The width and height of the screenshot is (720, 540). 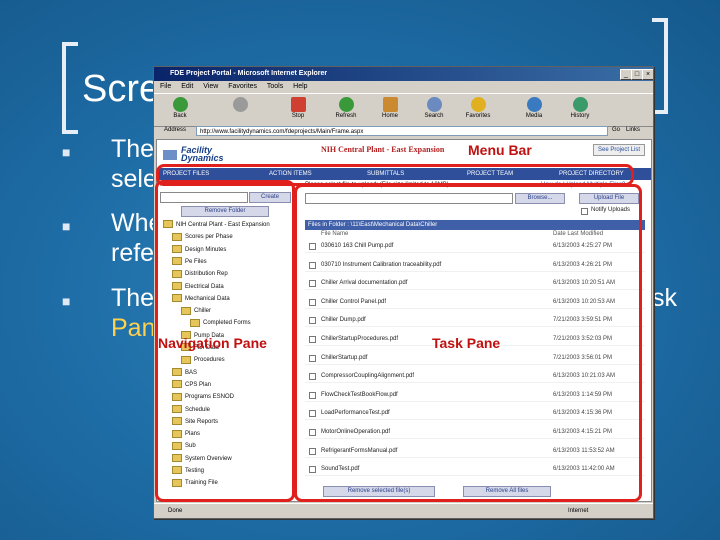 What do you see at coordinates (647, 74) in the screenshot?
I see `close-icon: ×` at bounding box center [647, 74].